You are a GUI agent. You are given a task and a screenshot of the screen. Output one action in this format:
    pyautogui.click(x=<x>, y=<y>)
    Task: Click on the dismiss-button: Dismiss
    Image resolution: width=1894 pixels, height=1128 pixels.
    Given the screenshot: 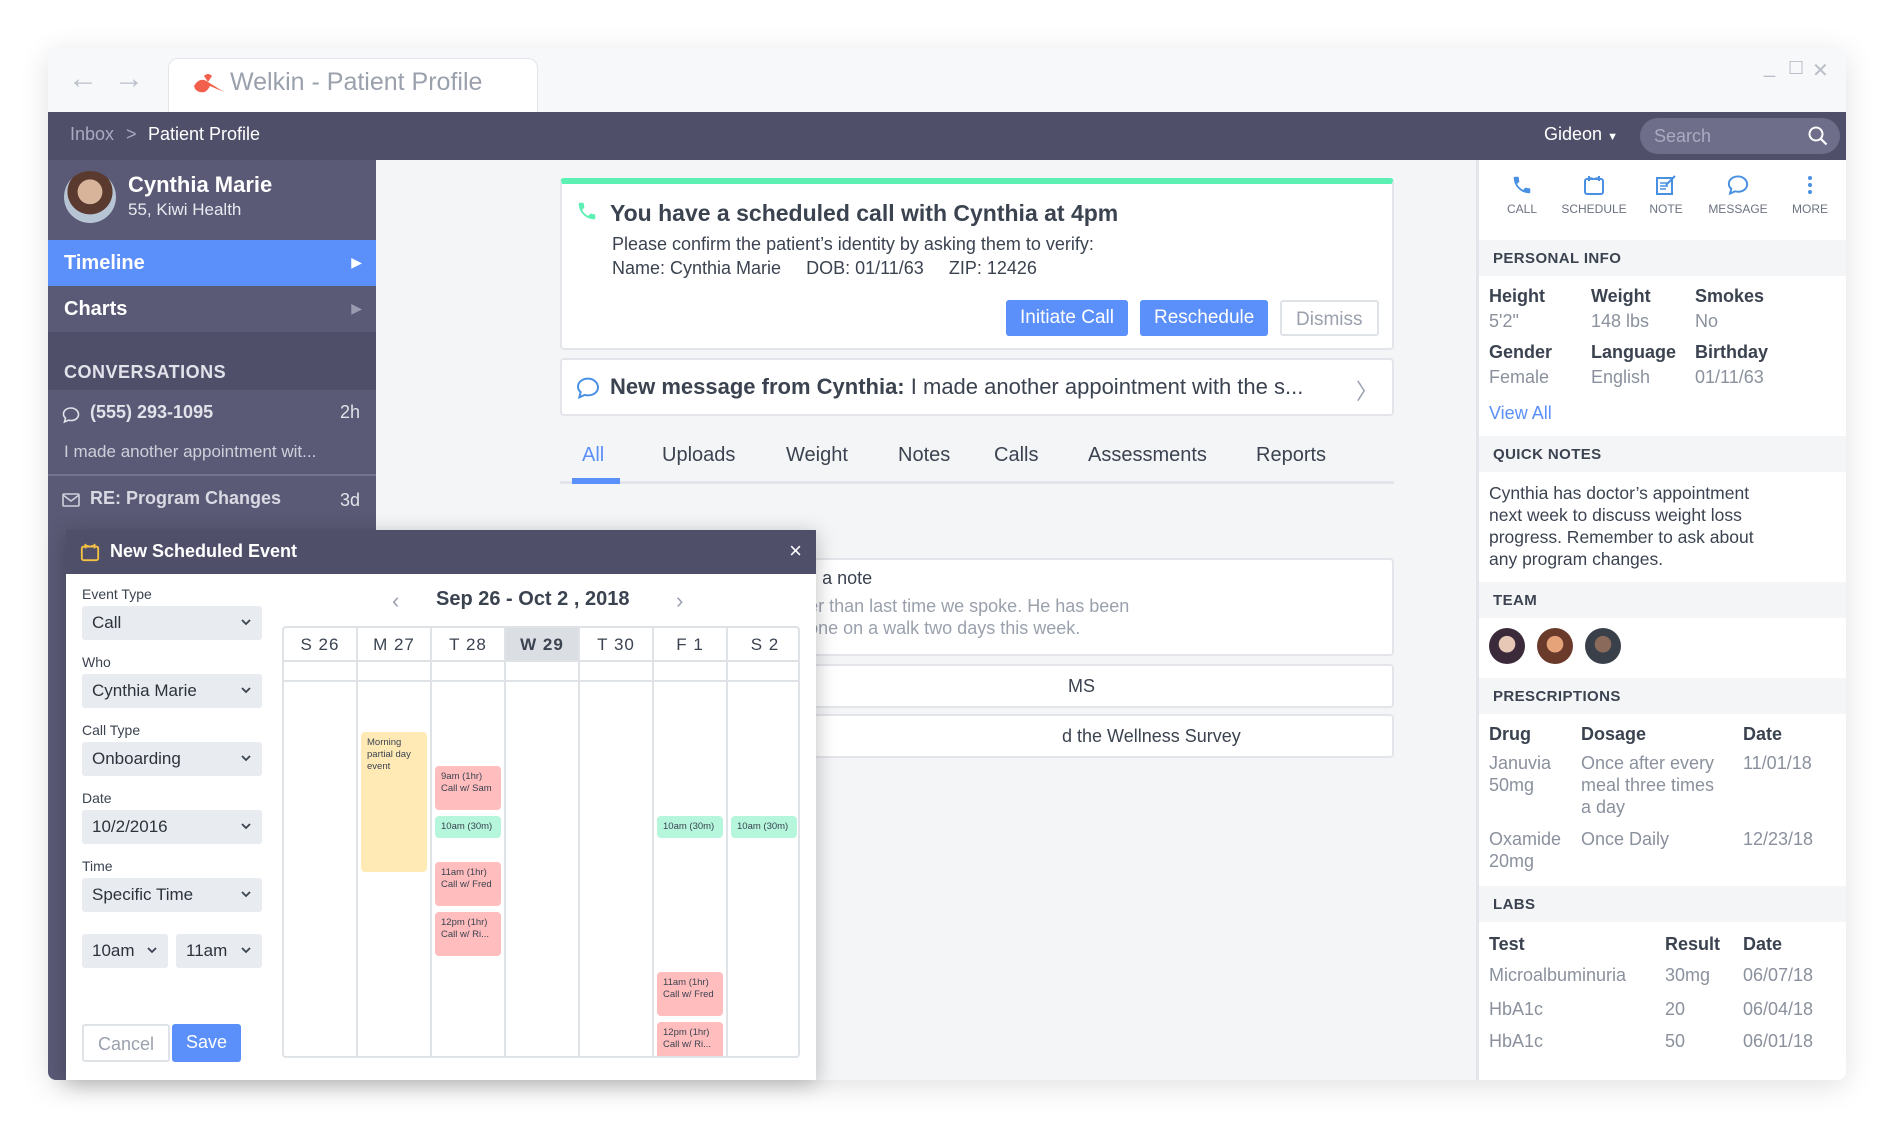 What is the action you would take?
    pyautogui.click(x=1329, y=318)
    